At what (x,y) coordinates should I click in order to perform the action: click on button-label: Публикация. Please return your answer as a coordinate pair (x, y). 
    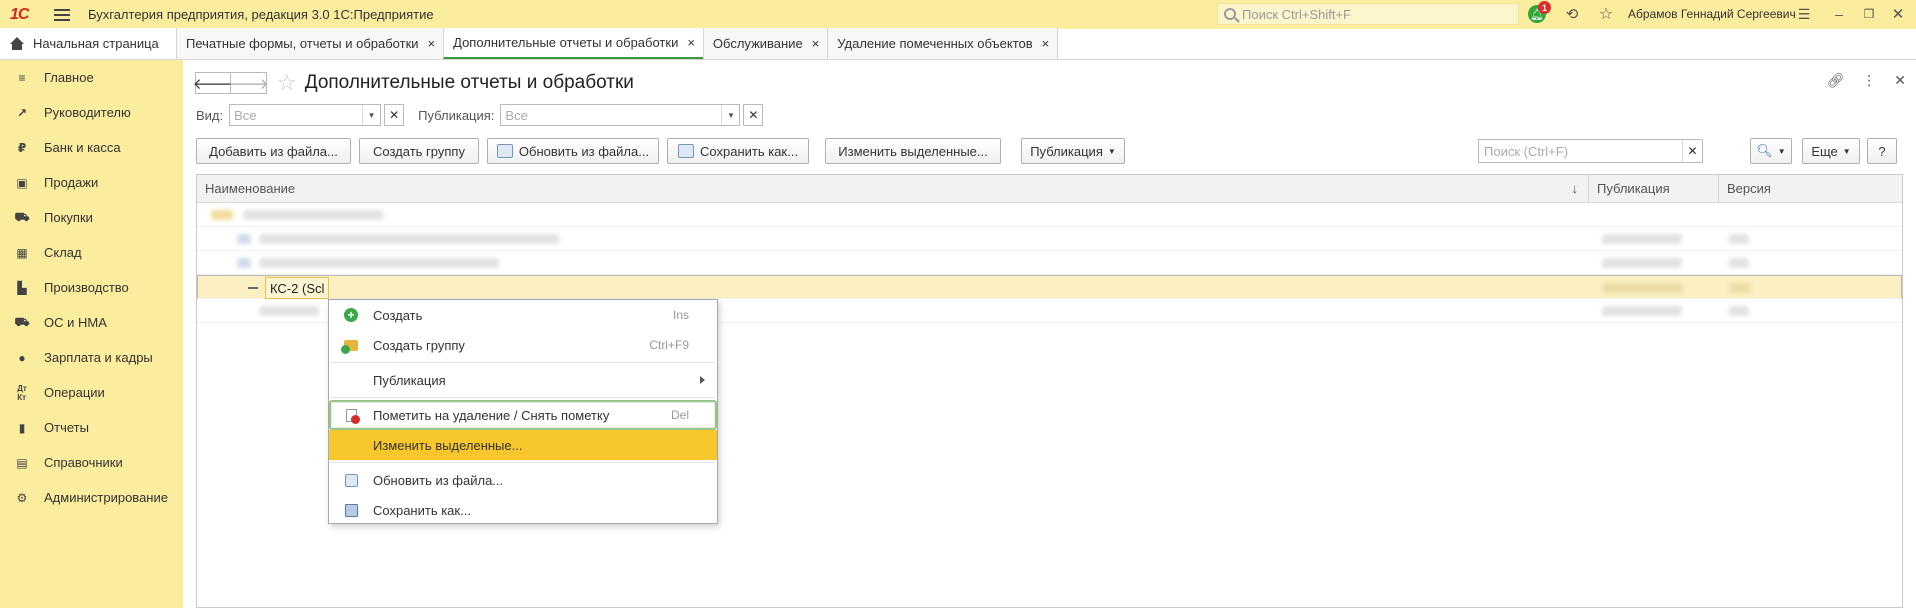
    Looking at the image, I should click on (1066, 151).